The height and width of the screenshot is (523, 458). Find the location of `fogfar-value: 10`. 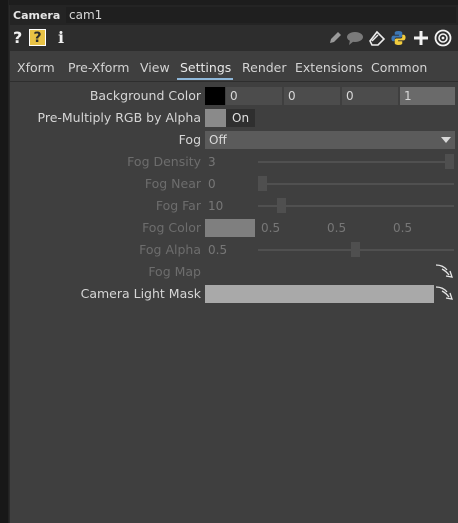

fogfar-value: 10 is located at coordinates (215, 206).